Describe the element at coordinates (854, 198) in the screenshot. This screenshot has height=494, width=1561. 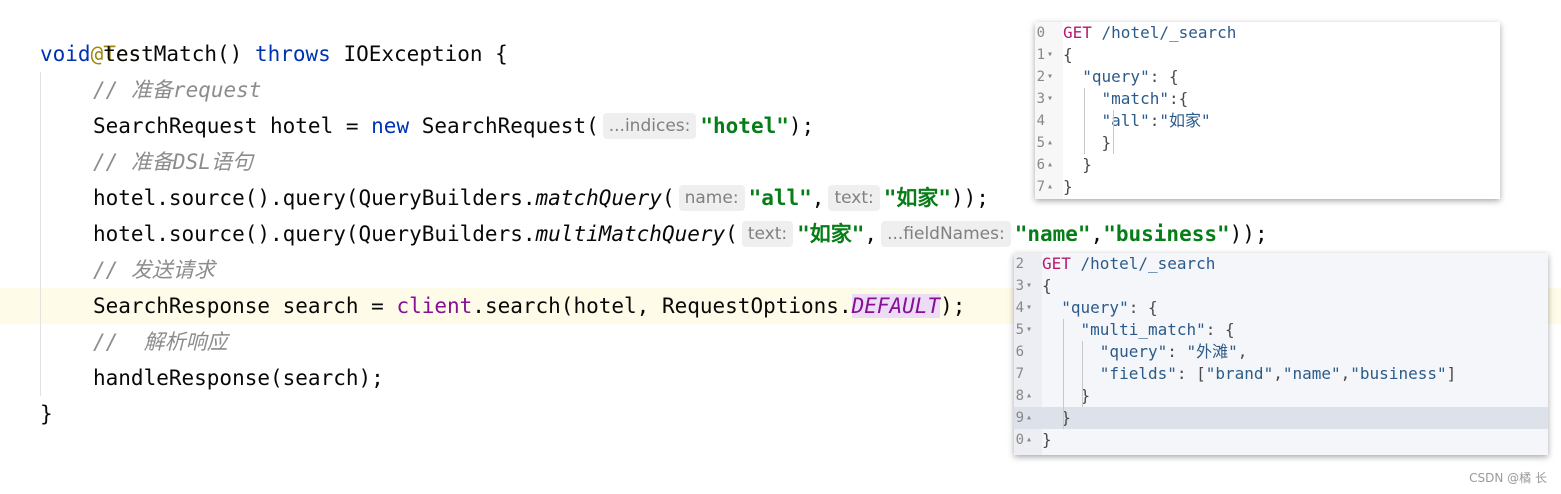
I see `param-hint-text: text:` at that location.